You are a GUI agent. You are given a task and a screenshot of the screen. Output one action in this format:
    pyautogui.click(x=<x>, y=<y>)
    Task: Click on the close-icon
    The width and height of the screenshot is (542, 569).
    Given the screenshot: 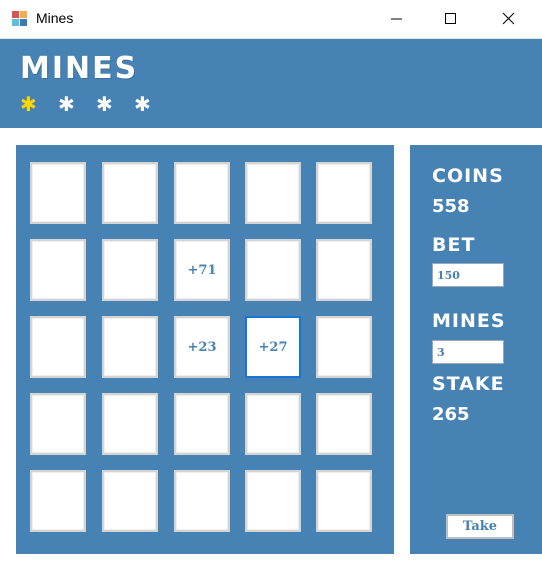 What is the action you would take?
    pyautogui.click(x=508, y=18)
    